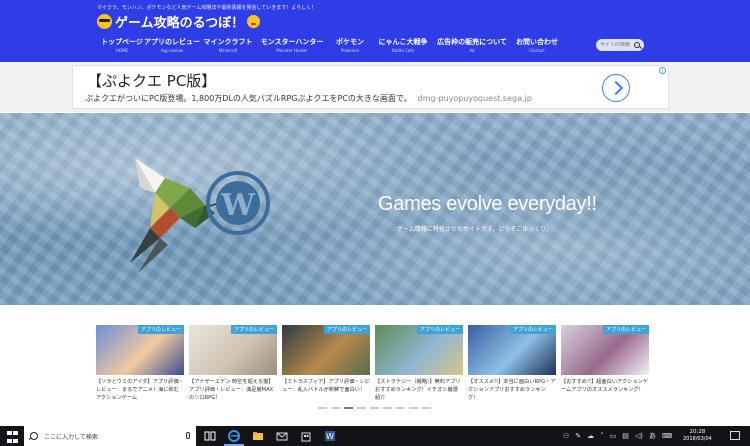  I want to click on site-search, so click(620, 45).